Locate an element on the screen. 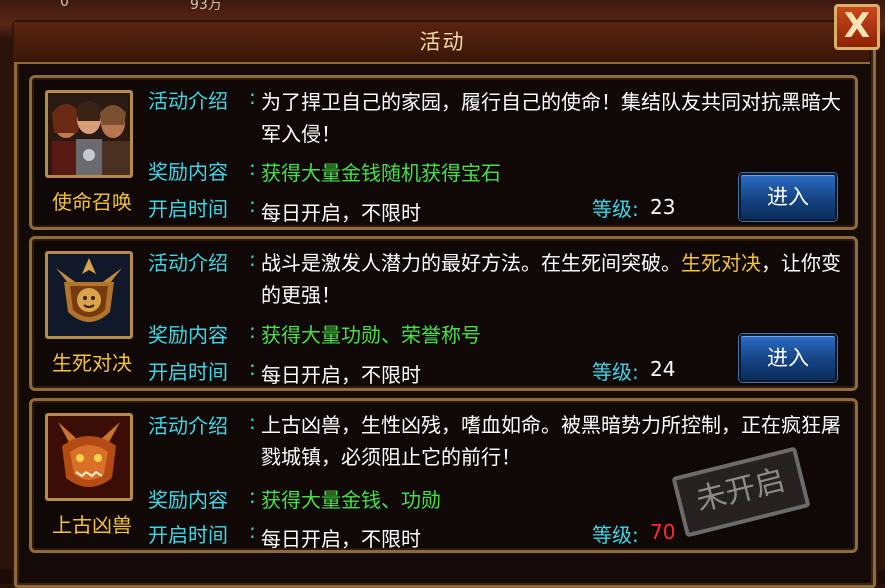  level-value: 70 is located at coordinates (663, 532).